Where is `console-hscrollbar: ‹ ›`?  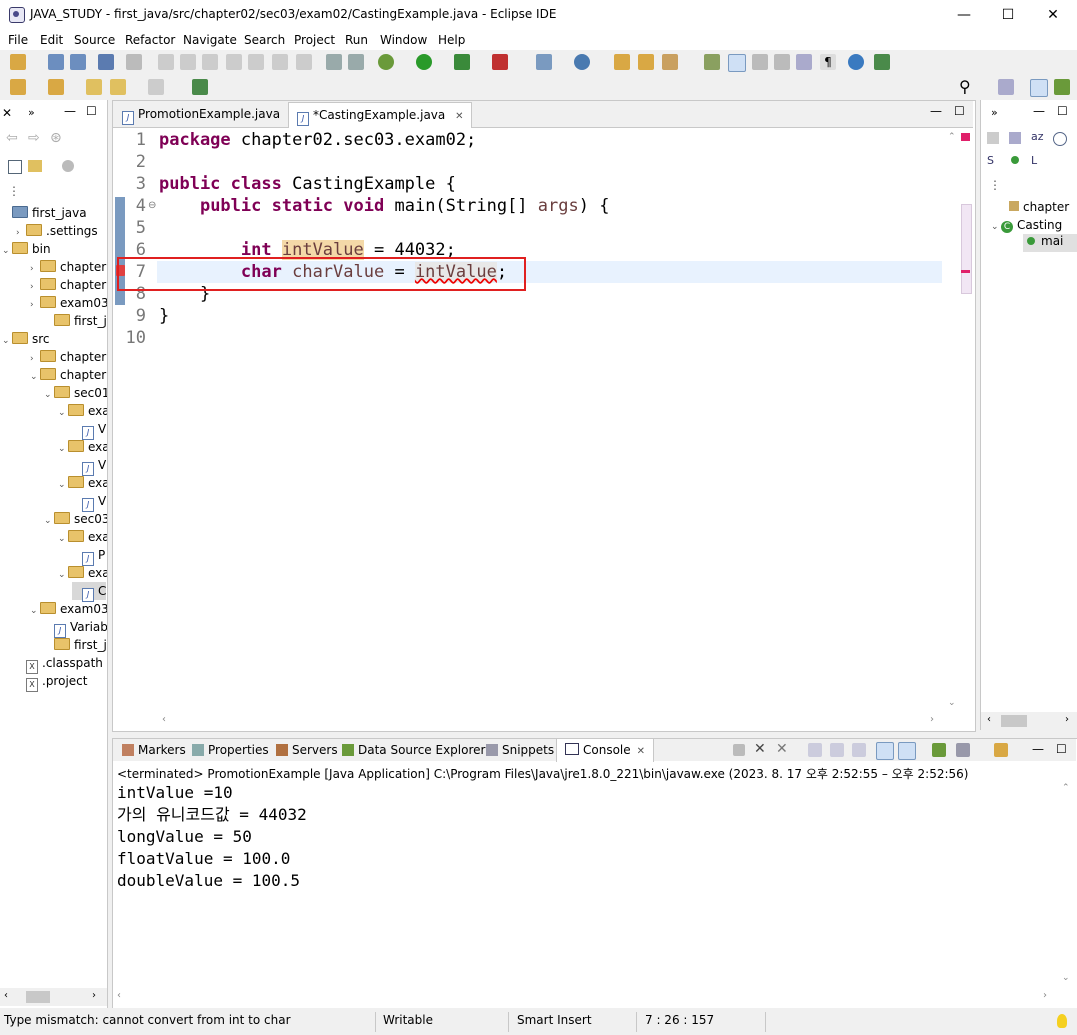 console-hscrollbar: ‹ › is located at coordinates (586, 997).